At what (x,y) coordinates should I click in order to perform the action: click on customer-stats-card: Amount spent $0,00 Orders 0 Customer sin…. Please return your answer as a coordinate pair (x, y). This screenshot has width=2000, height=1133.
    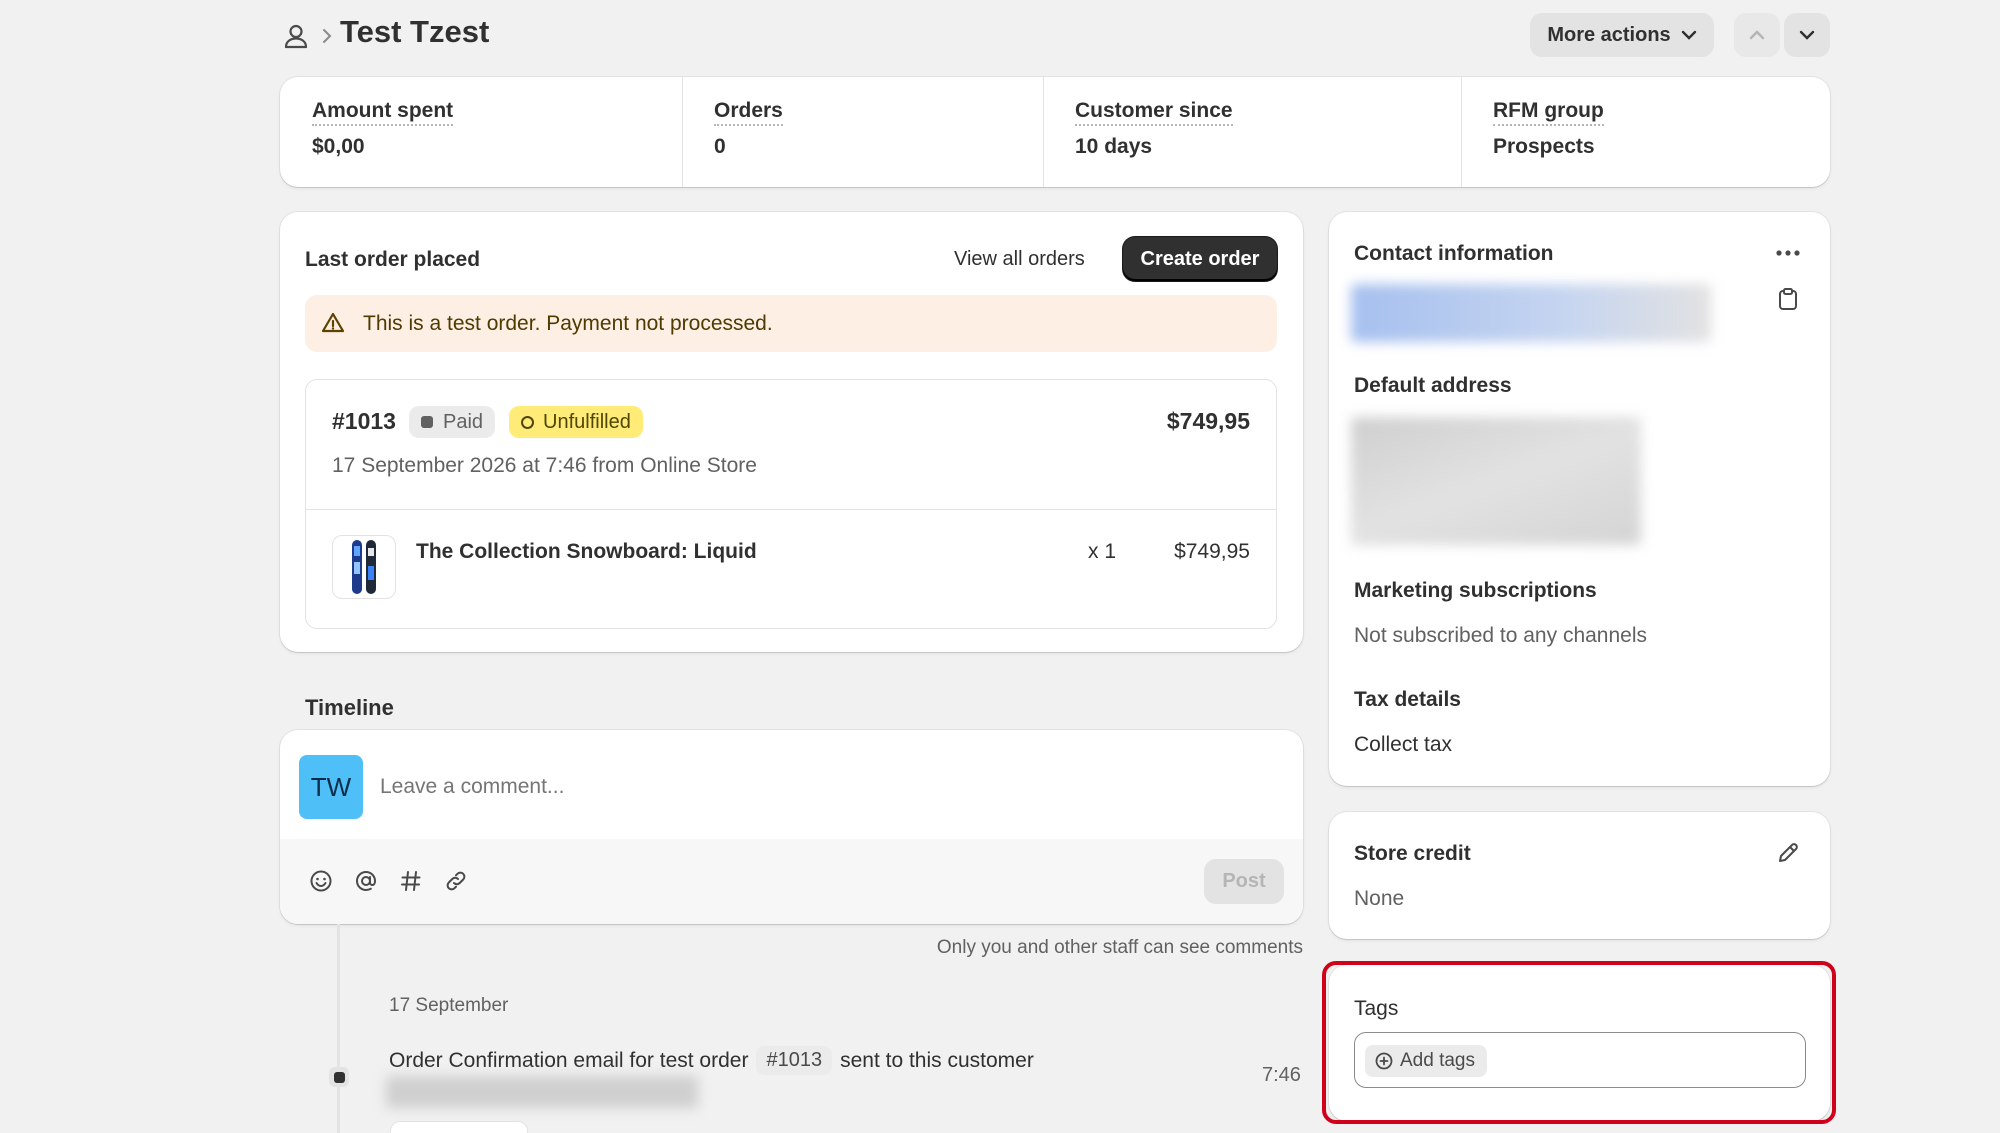
    Looking at the image, I should click on (1055, 132).